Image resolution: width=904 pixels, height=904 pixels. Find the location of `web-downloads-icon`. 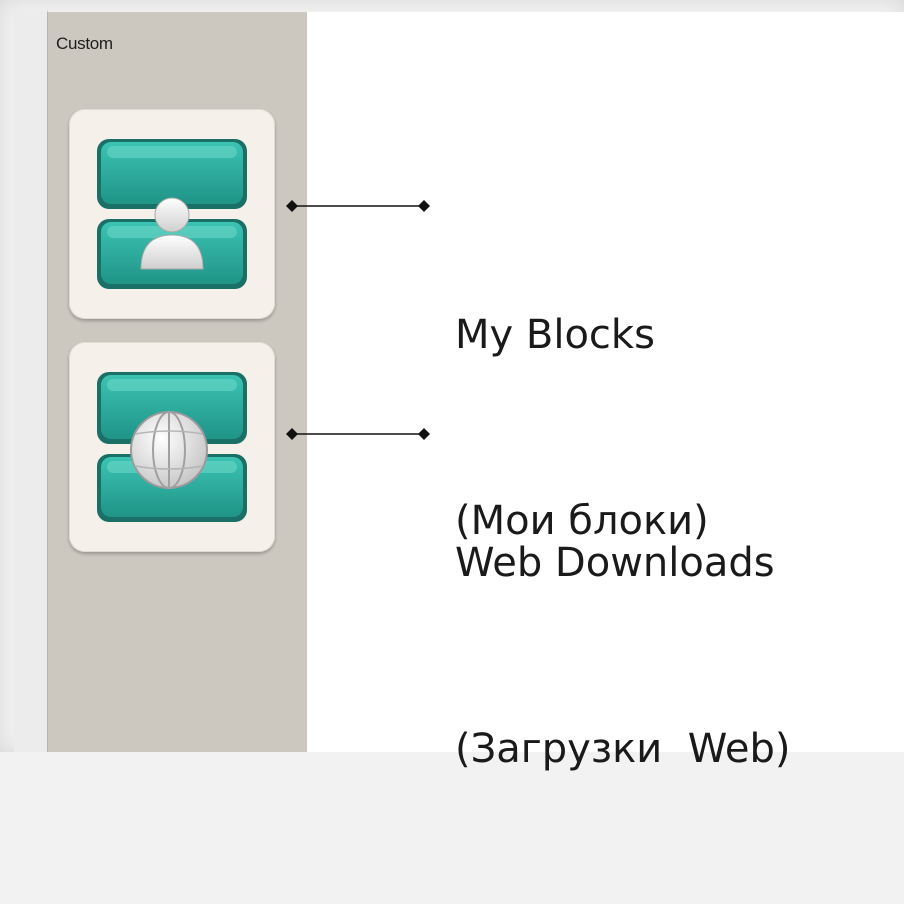

web-downloads-icon is located at coordinates (172, 447).